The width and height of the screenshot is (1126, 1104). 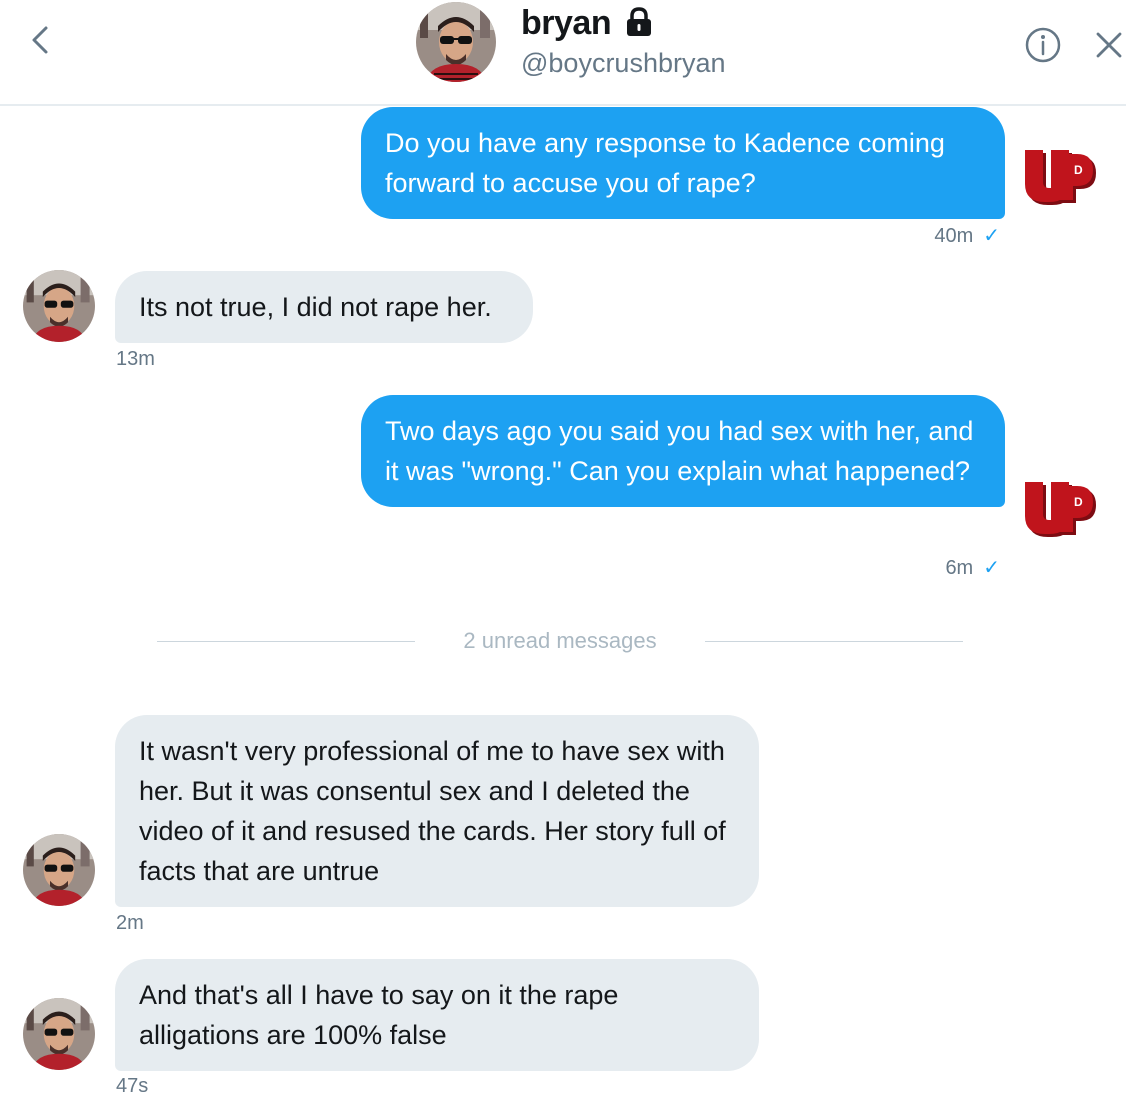 What do you see at coordinates (135, 359) in the screenshot?
I see `message-timestamp: 13m` at bounding box center [135, 359].